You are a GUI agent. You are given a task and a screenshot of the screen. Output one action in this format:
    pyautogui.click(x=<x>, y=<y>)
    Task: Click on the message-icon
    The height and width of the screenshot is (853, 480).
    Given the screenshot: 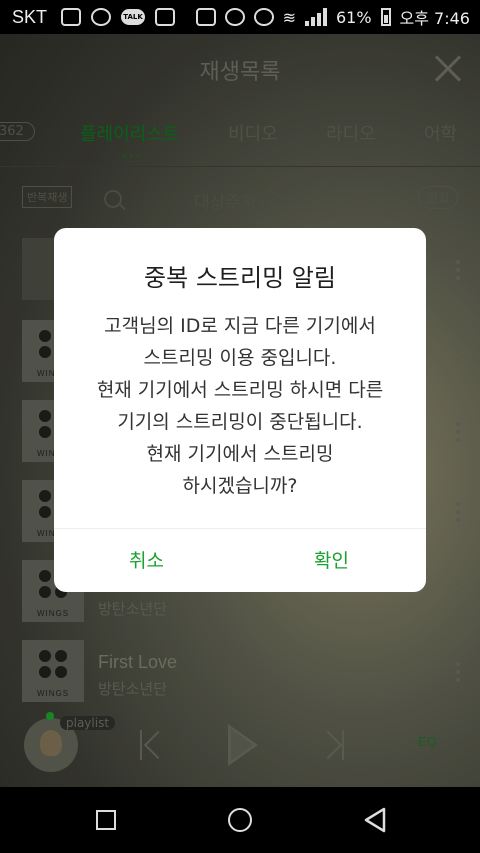 What is the action you would take?
    pyautogui.click(x=71, y=17)
    